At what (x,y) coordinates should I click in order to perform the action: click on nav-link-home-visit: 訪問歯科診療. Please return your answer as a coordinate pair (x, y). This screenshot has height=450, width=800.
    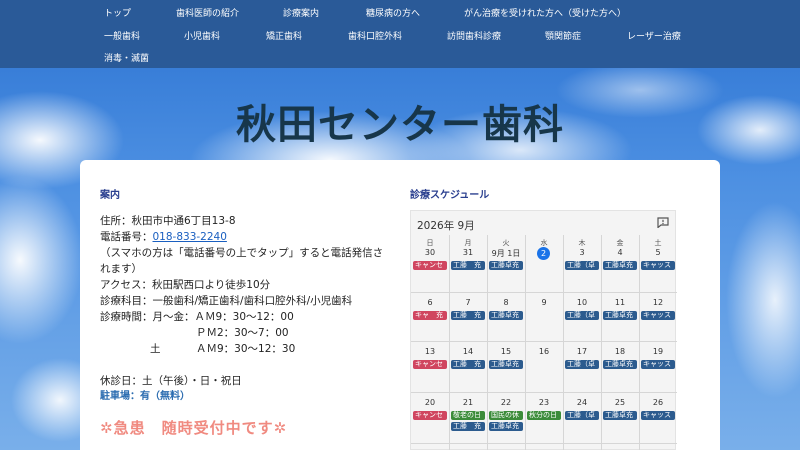
    Looking at the image, I should click on (474, 35).